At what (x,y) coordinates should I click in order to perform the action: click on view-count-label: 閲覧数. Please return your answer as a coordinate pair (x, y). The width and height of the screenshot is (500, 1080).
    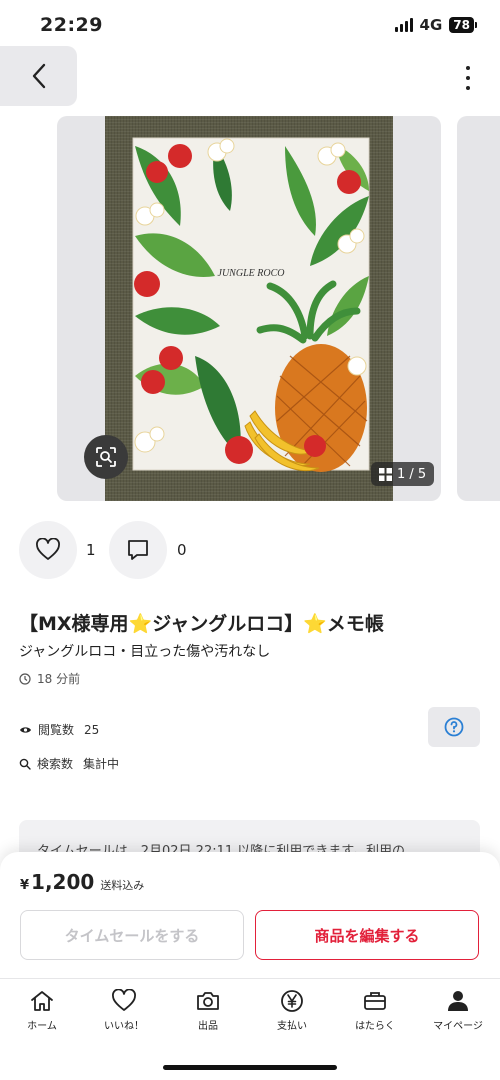
    Looking at the image, I should click on (56, 730).